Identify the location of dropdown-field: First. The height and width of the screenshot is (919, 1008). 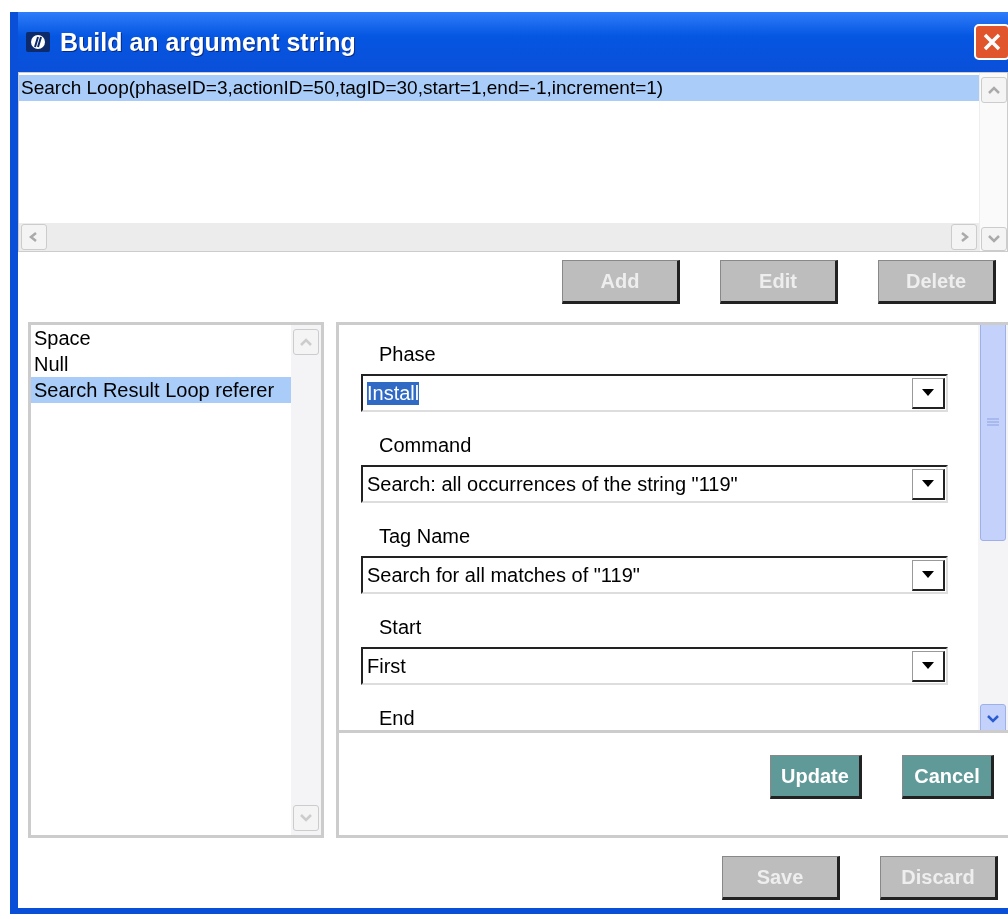
(654, 666).